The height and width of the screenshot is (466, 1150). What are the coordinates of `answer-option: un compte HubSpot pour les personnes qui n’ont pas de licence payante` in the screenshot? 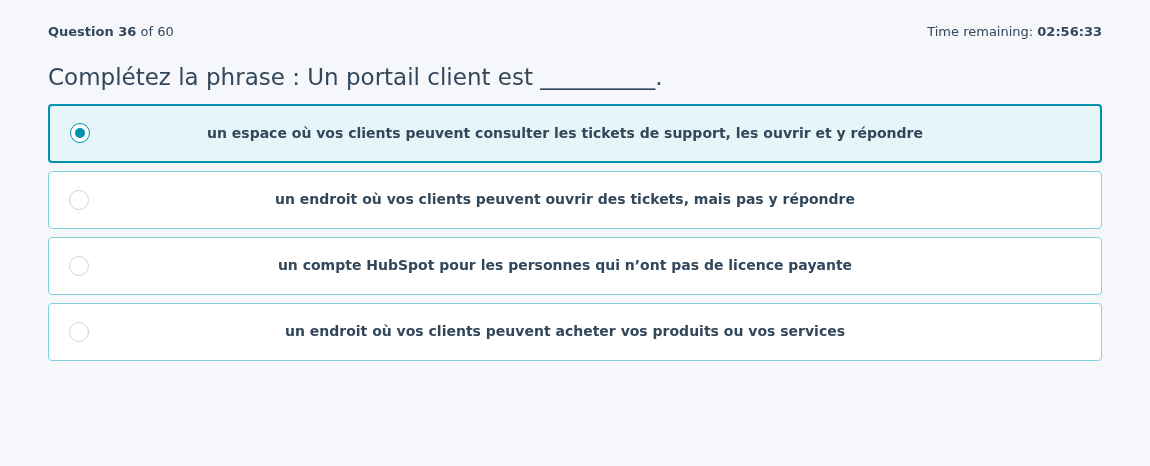 It's located at (575, 265).